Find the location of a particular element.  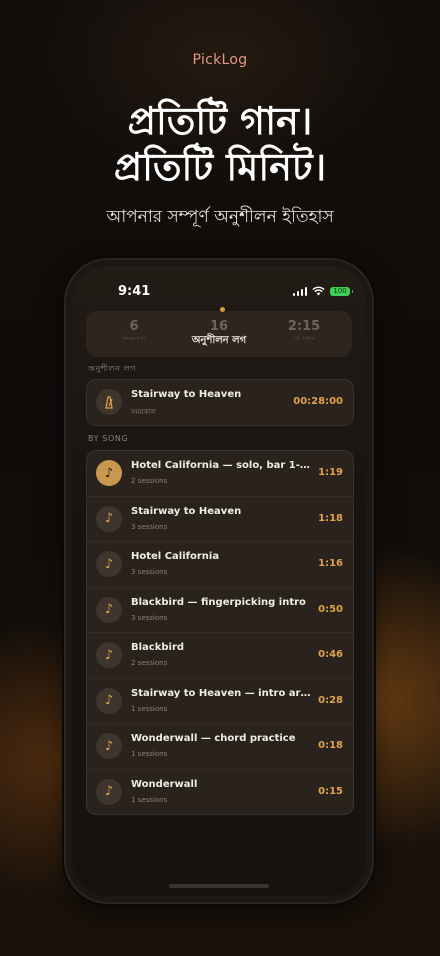

section-label-songs: BY SONG is located at coordinates (108, 438).